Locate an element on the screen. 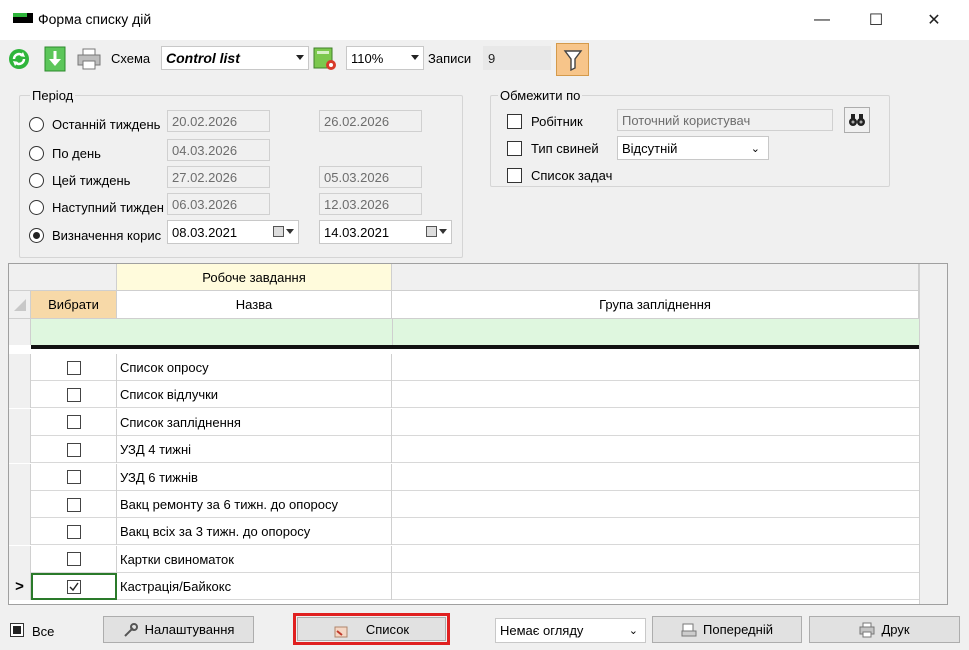 This screenshot has height=650, width=969. radio-custom is located at coordinates (36, 235).